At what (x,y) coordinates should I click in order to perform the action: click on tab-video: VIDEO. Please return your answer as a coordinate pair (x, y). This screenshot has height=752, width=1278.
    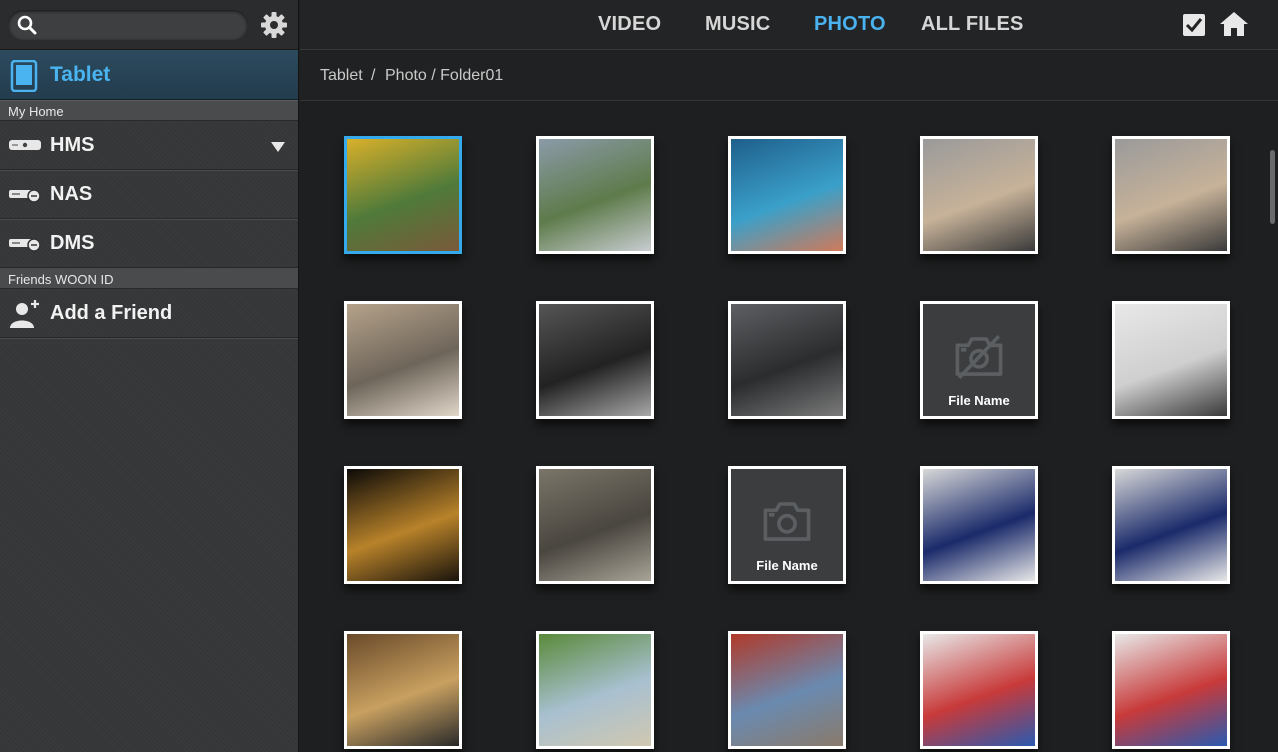
    Looking at the image, I should click on (629, 24).